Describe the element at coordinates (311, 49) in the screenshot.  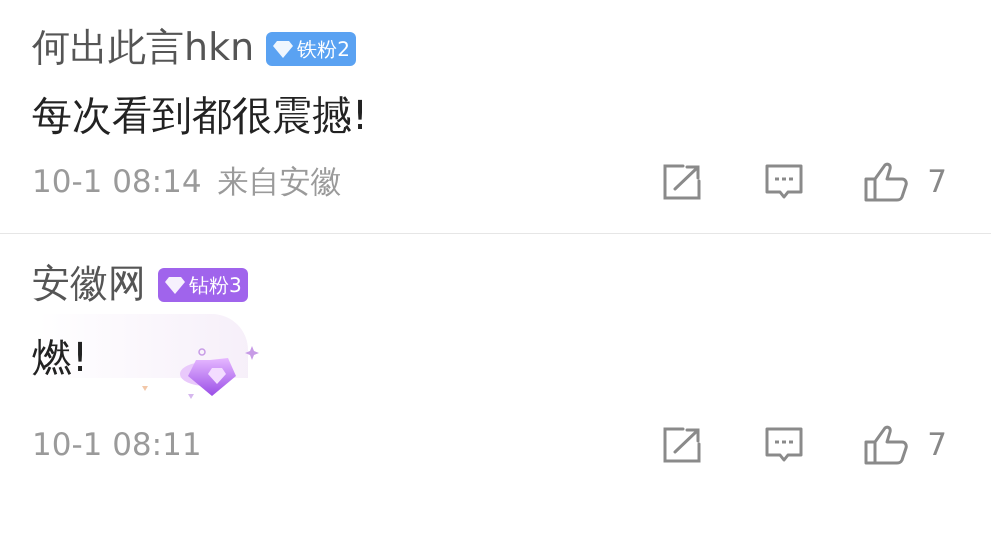
I see `fan-badge: 铁粉2` at that location.